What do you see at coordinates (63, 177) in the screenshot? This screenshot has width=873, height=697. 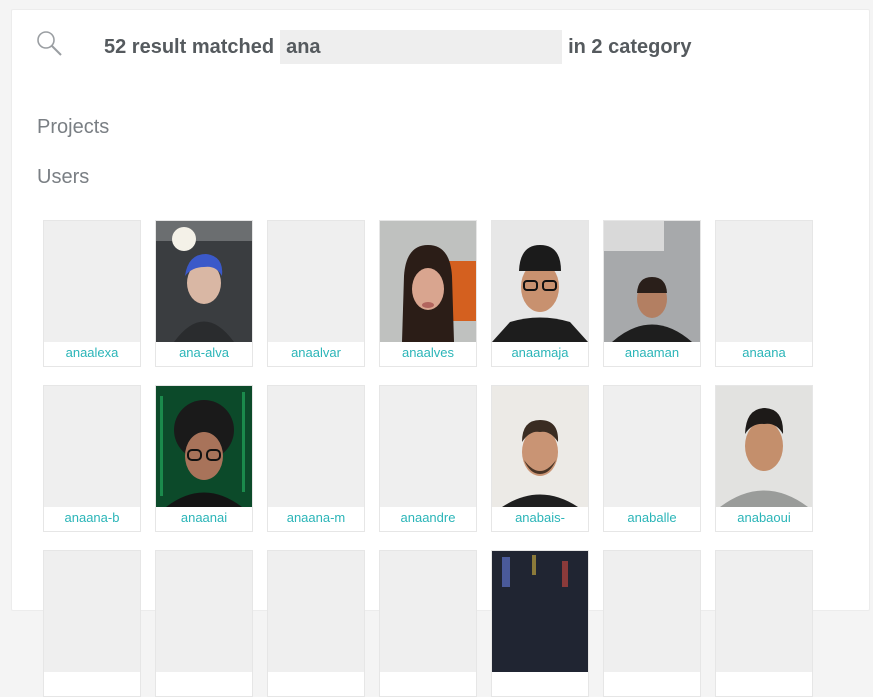 I see `category-users: Users` at bounding box center [63, 177].